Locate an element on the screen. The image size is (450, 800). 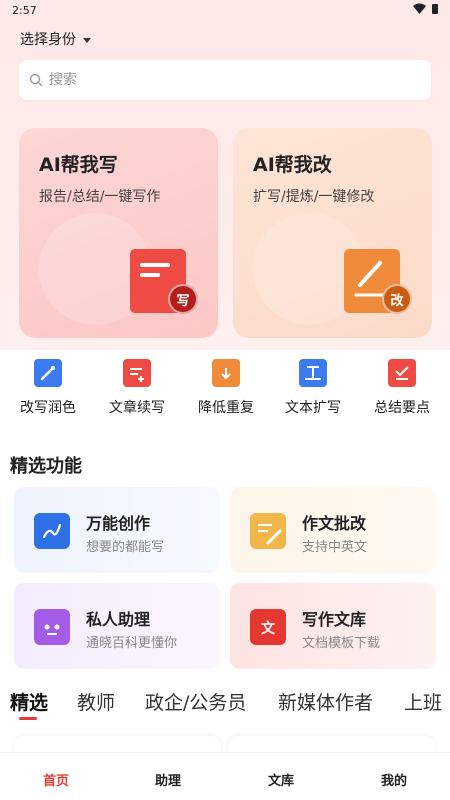
tool-label: 文本扩写 is located at coordinates (313, 408).